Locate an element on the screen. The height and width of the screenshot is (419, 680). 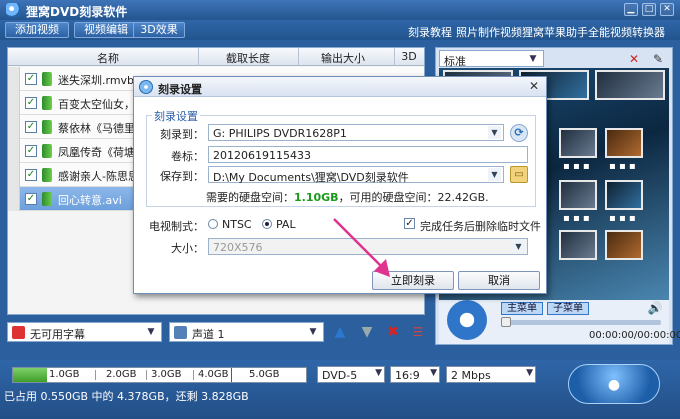
volume-value: 20120619115433 is located at coordinates (262, 155).